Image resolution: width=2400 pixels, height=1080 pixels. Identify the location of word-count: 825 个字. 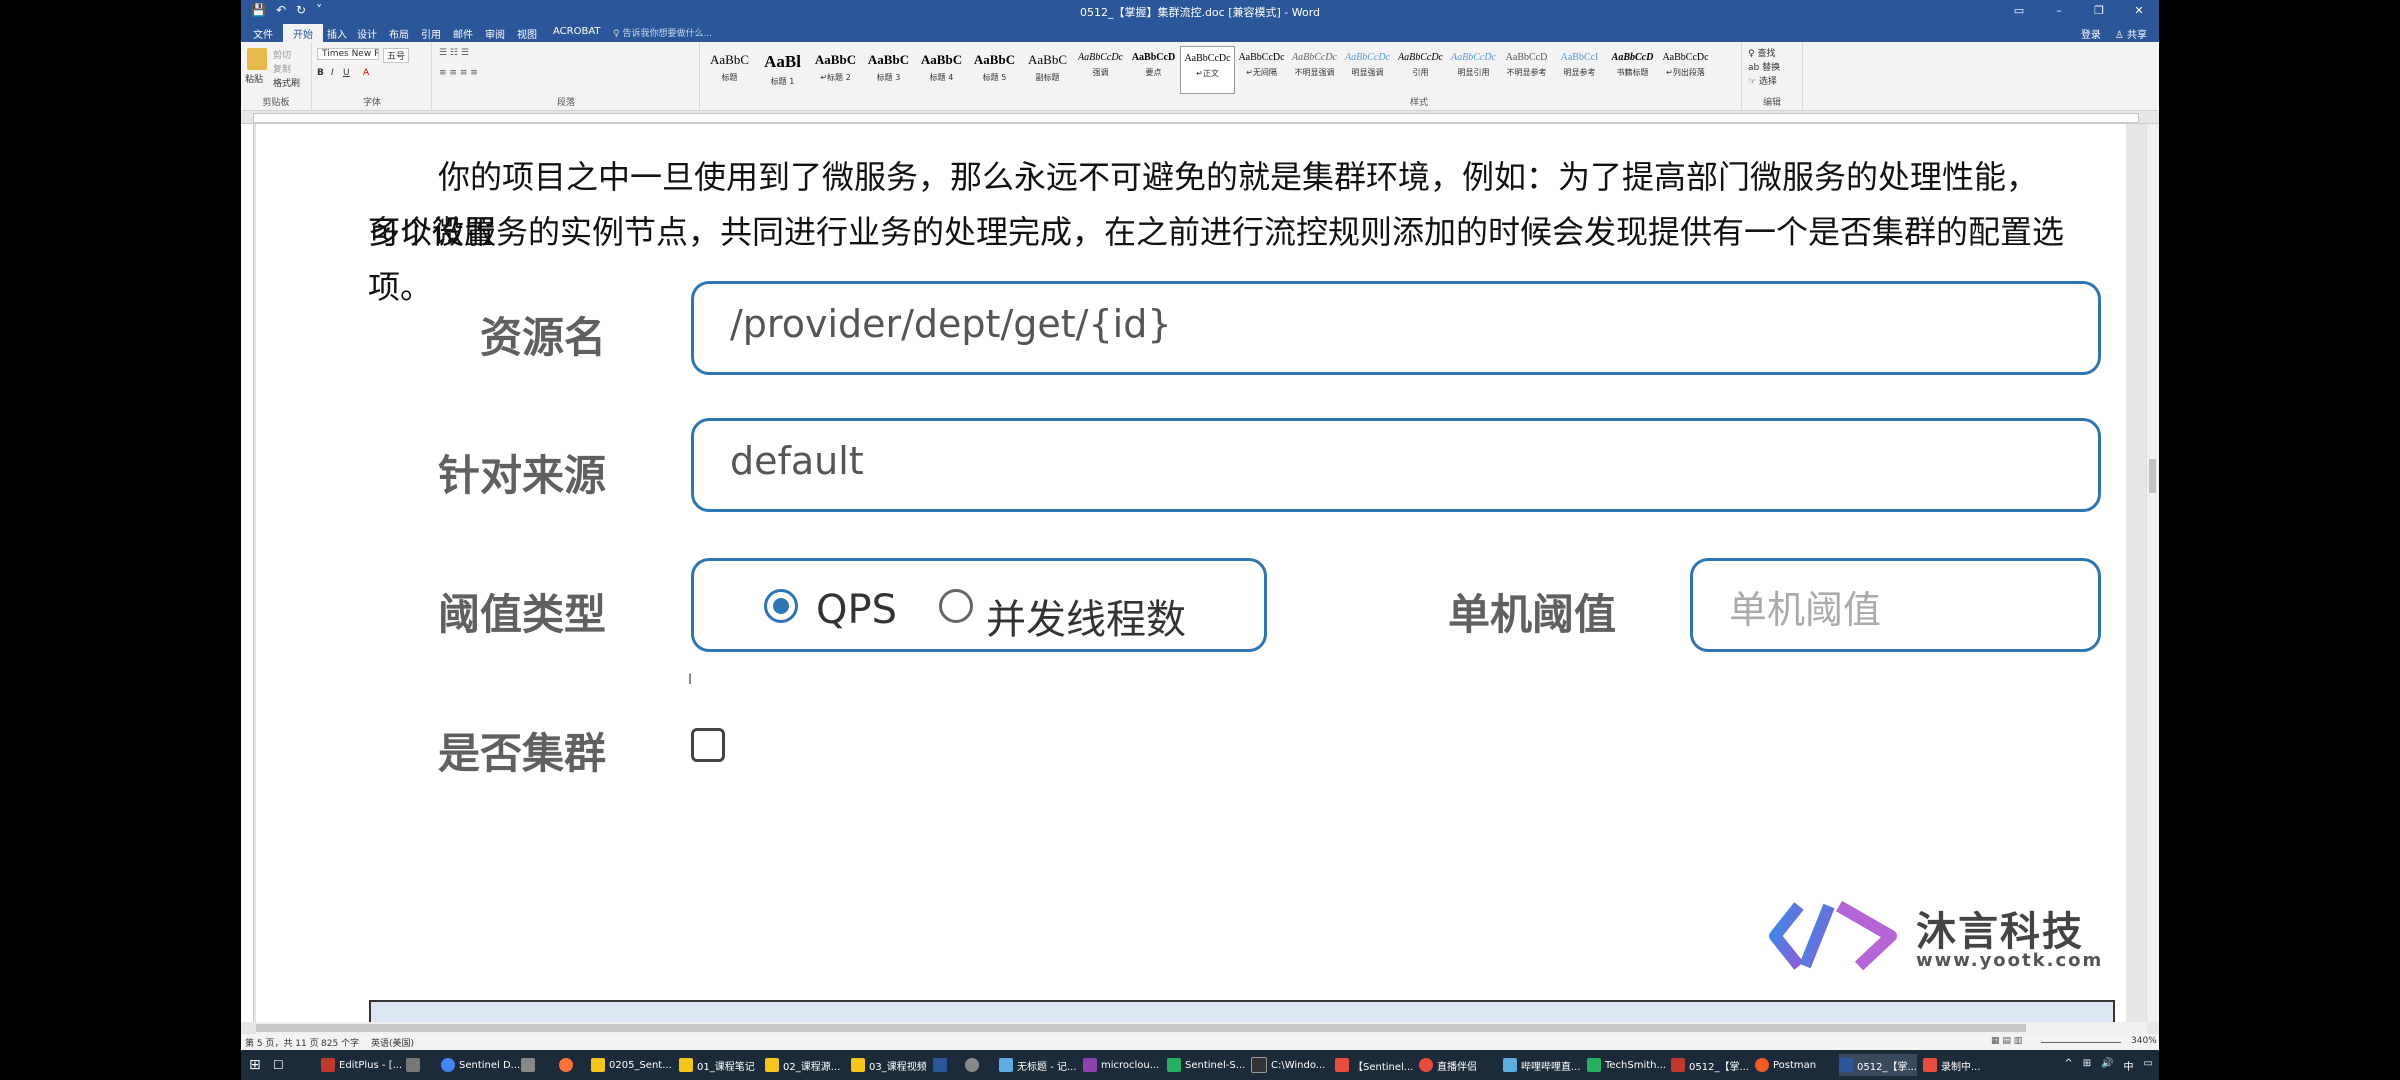
(340, 1042).